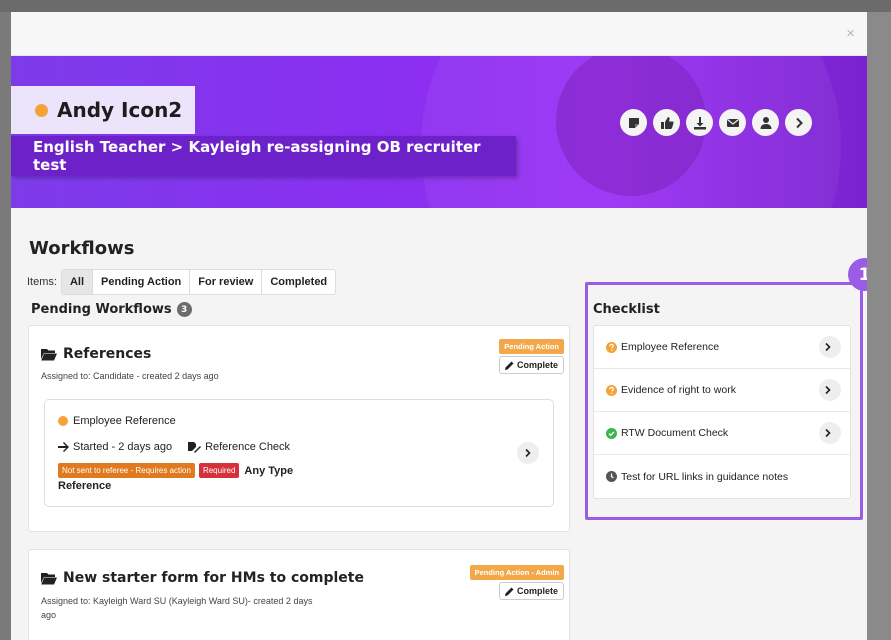 The height and width of the screenshot is (640, 891). Describe the element at coordinates (123, 447) in the screenshot. I see `item-started: Started - 2 days ago` at that location.